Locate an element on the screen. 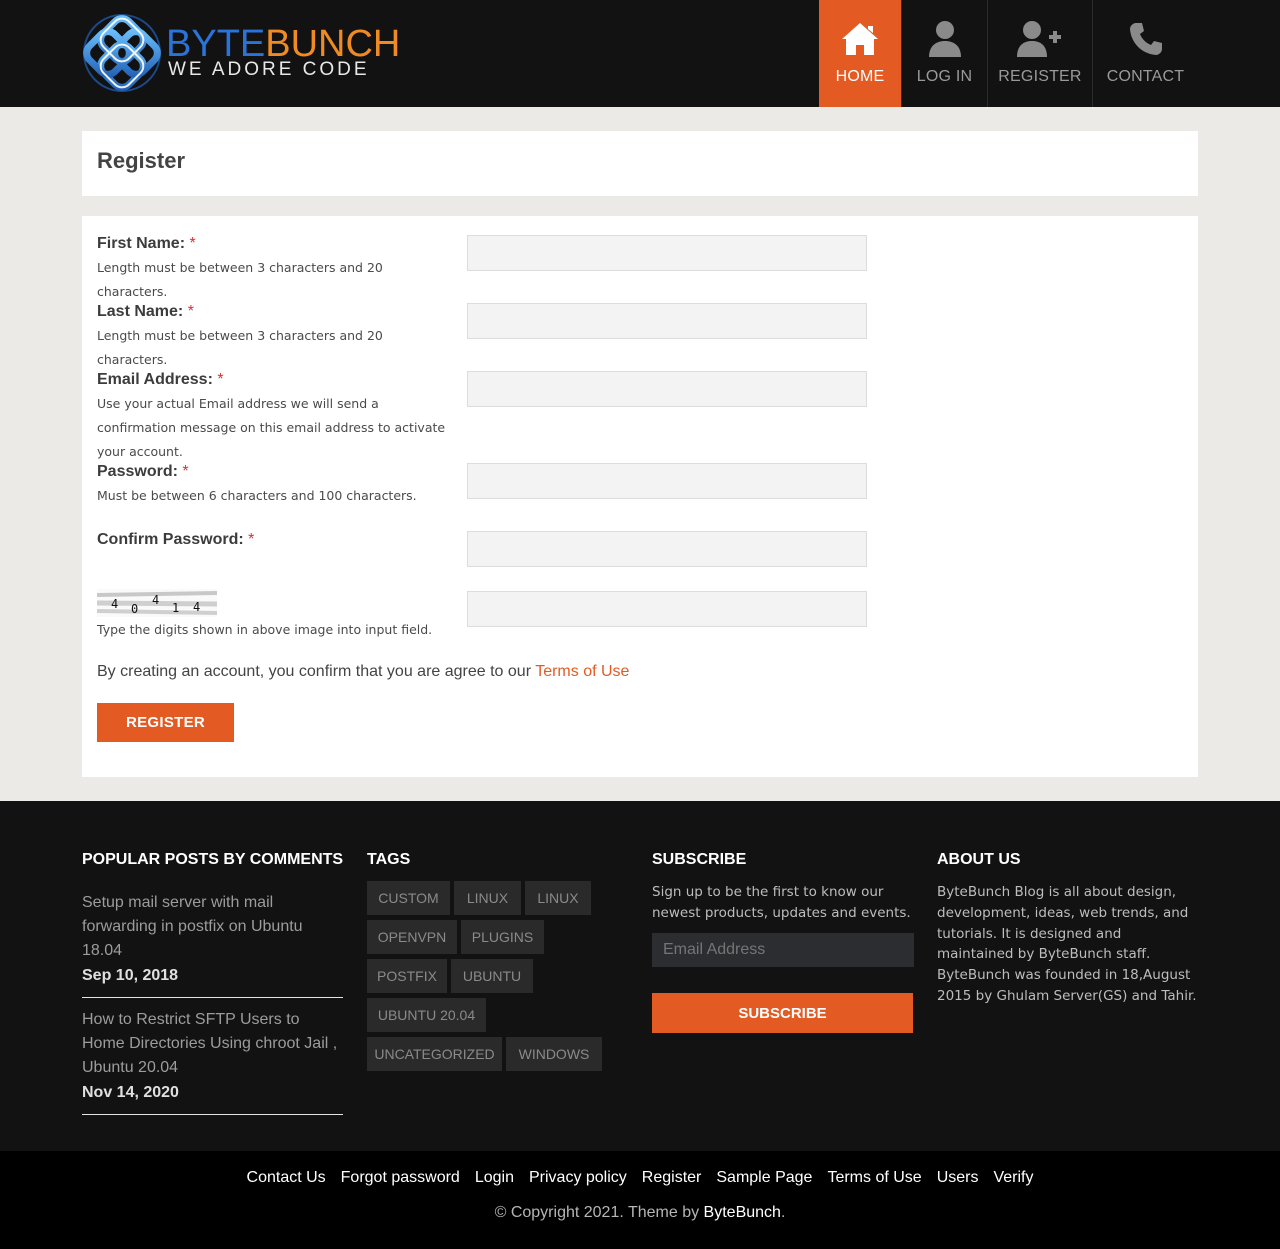 The width and height of the screenshot is (1280, 1249). page-title-panel: Register is located at coordinates (640, 163).